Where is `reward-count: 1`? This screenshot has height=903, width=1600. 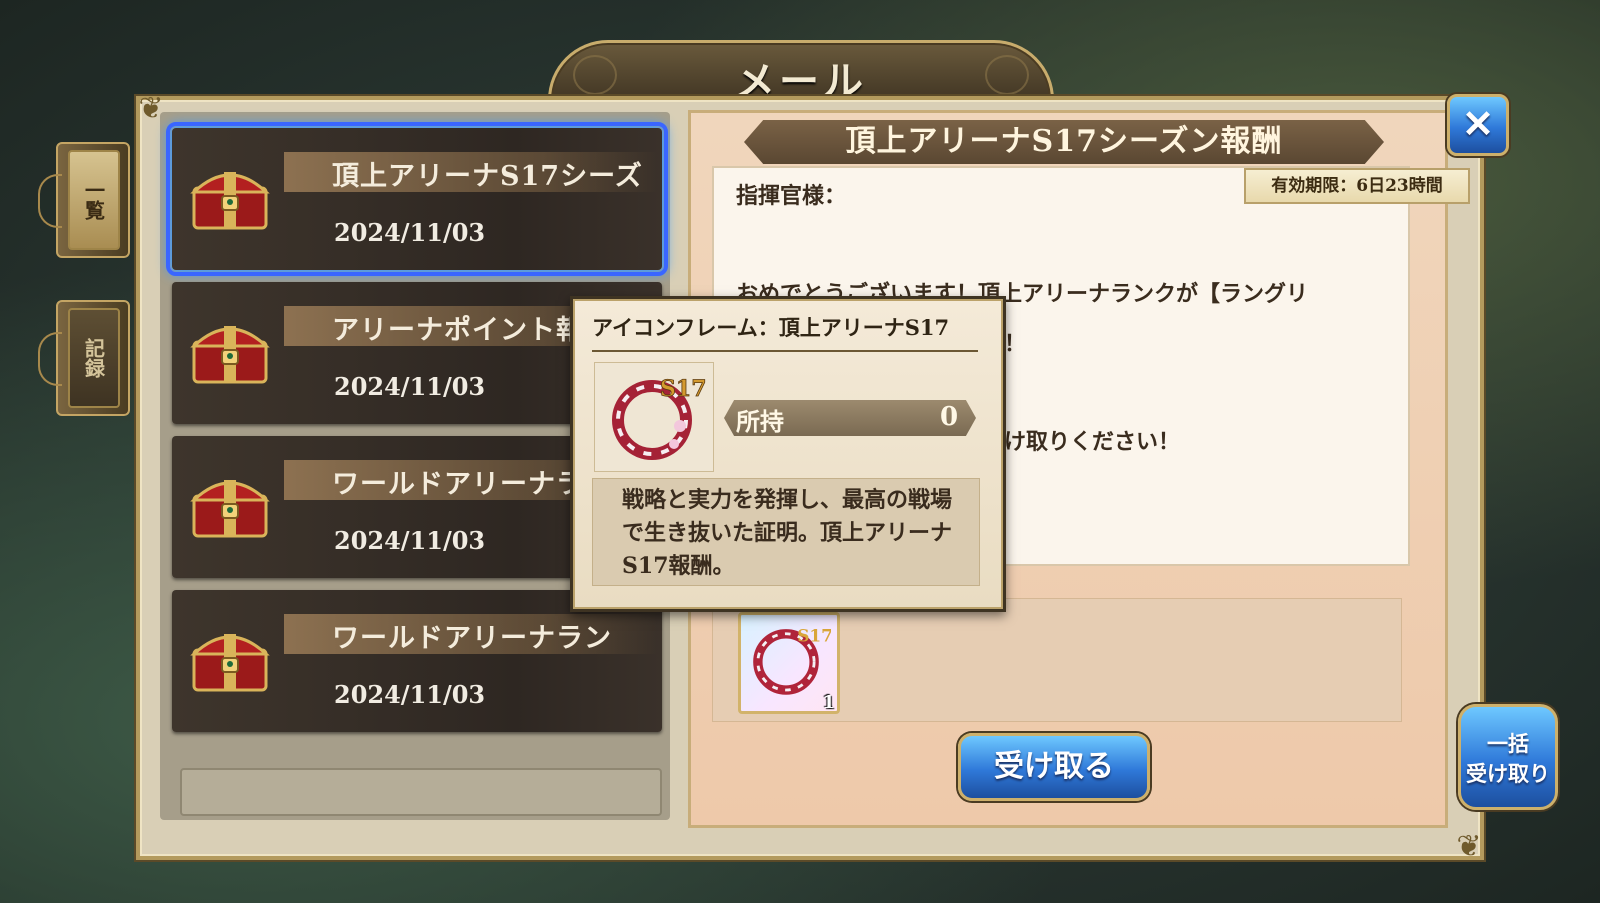
reward-count: 1 is located at coordinates (828, 702).